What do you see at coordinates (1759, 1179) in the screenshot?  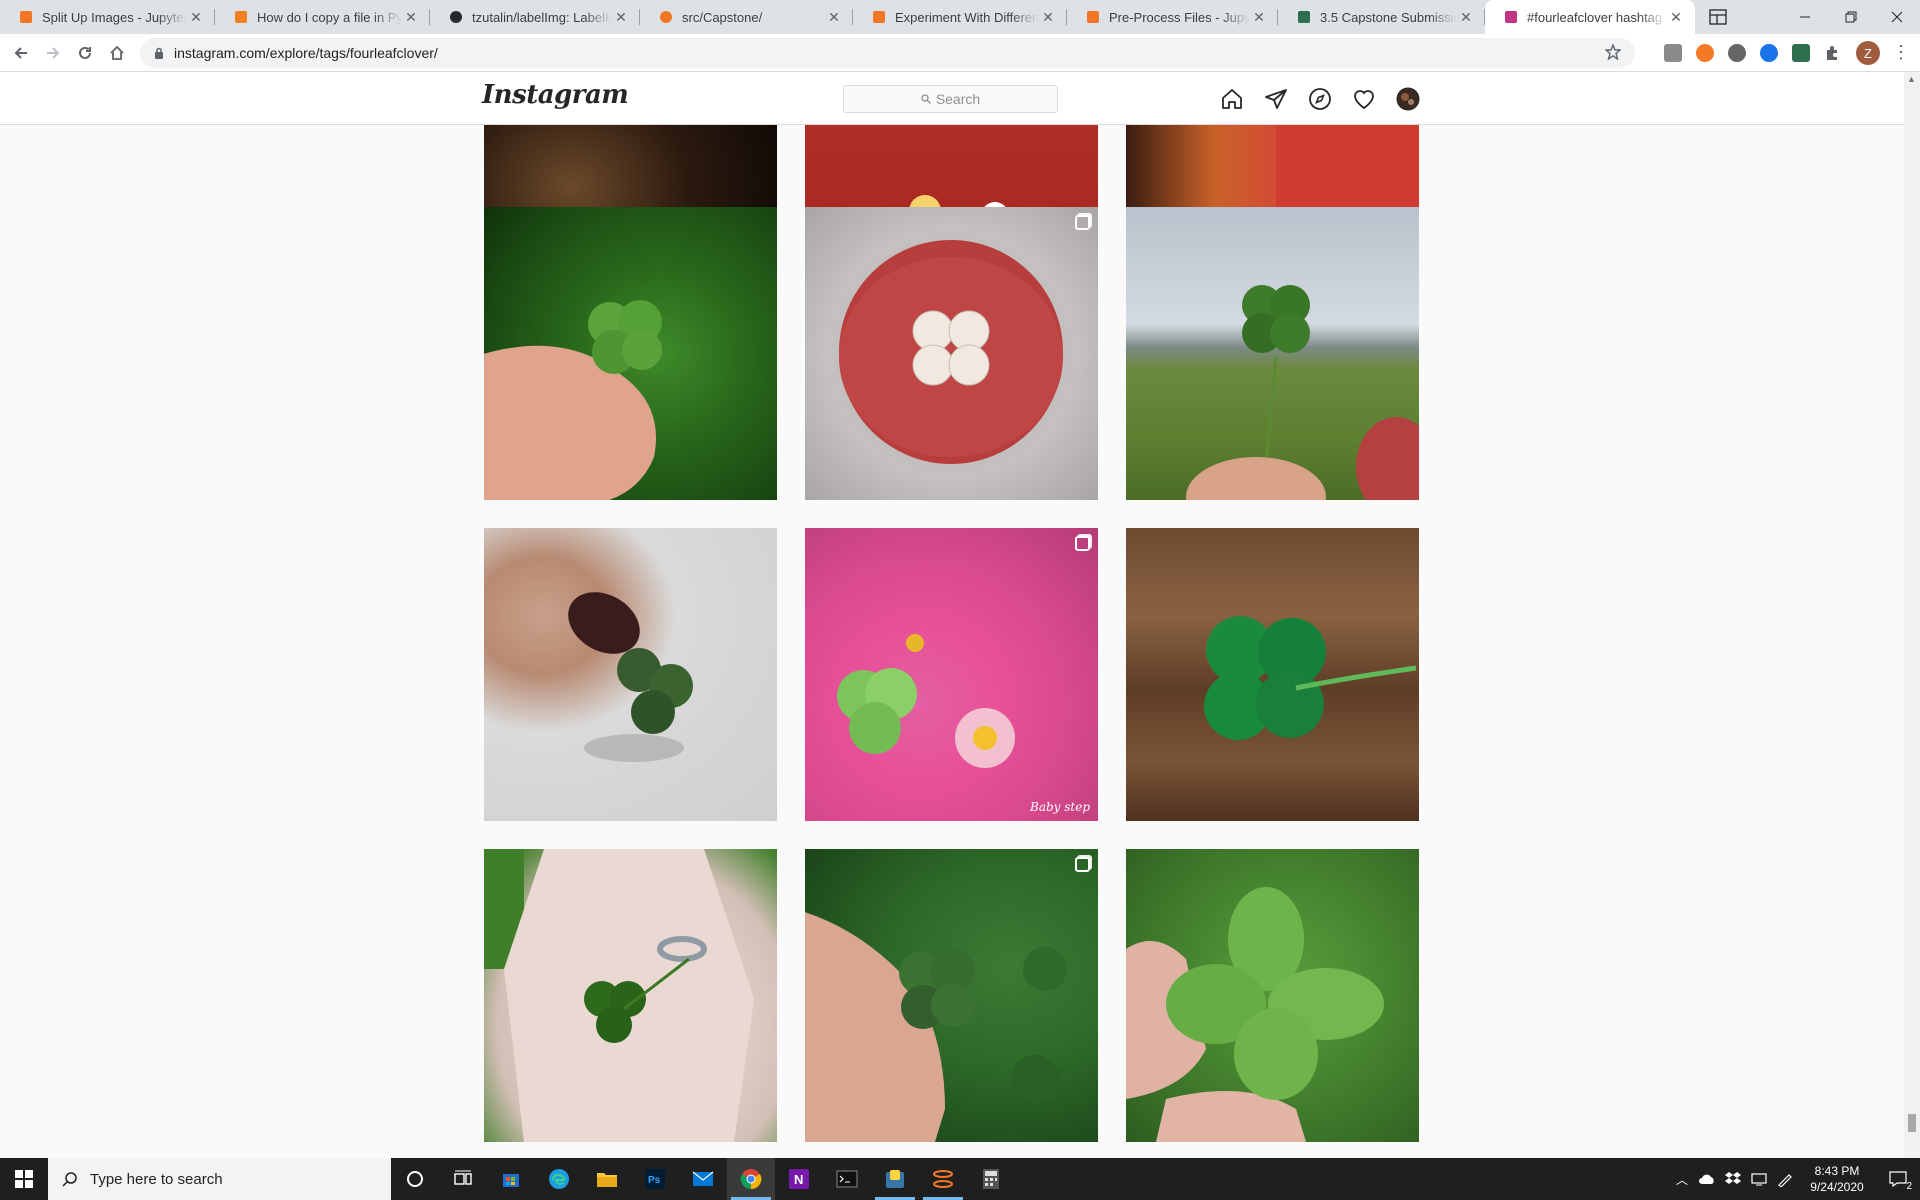 I see `network-icon` at bounding box center [1759, 1179].